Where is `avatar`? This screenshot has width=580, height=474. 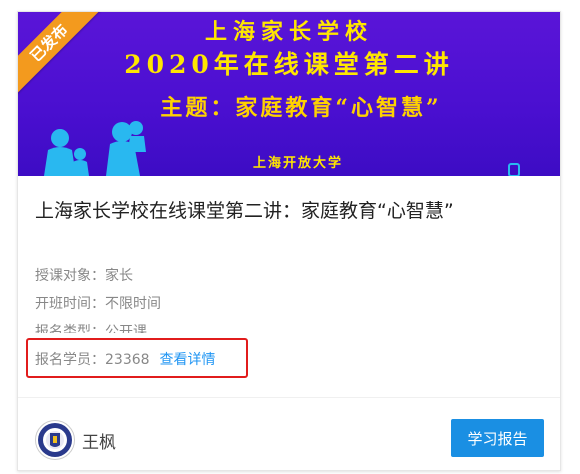 avatar is located at coordinates (55, 440).